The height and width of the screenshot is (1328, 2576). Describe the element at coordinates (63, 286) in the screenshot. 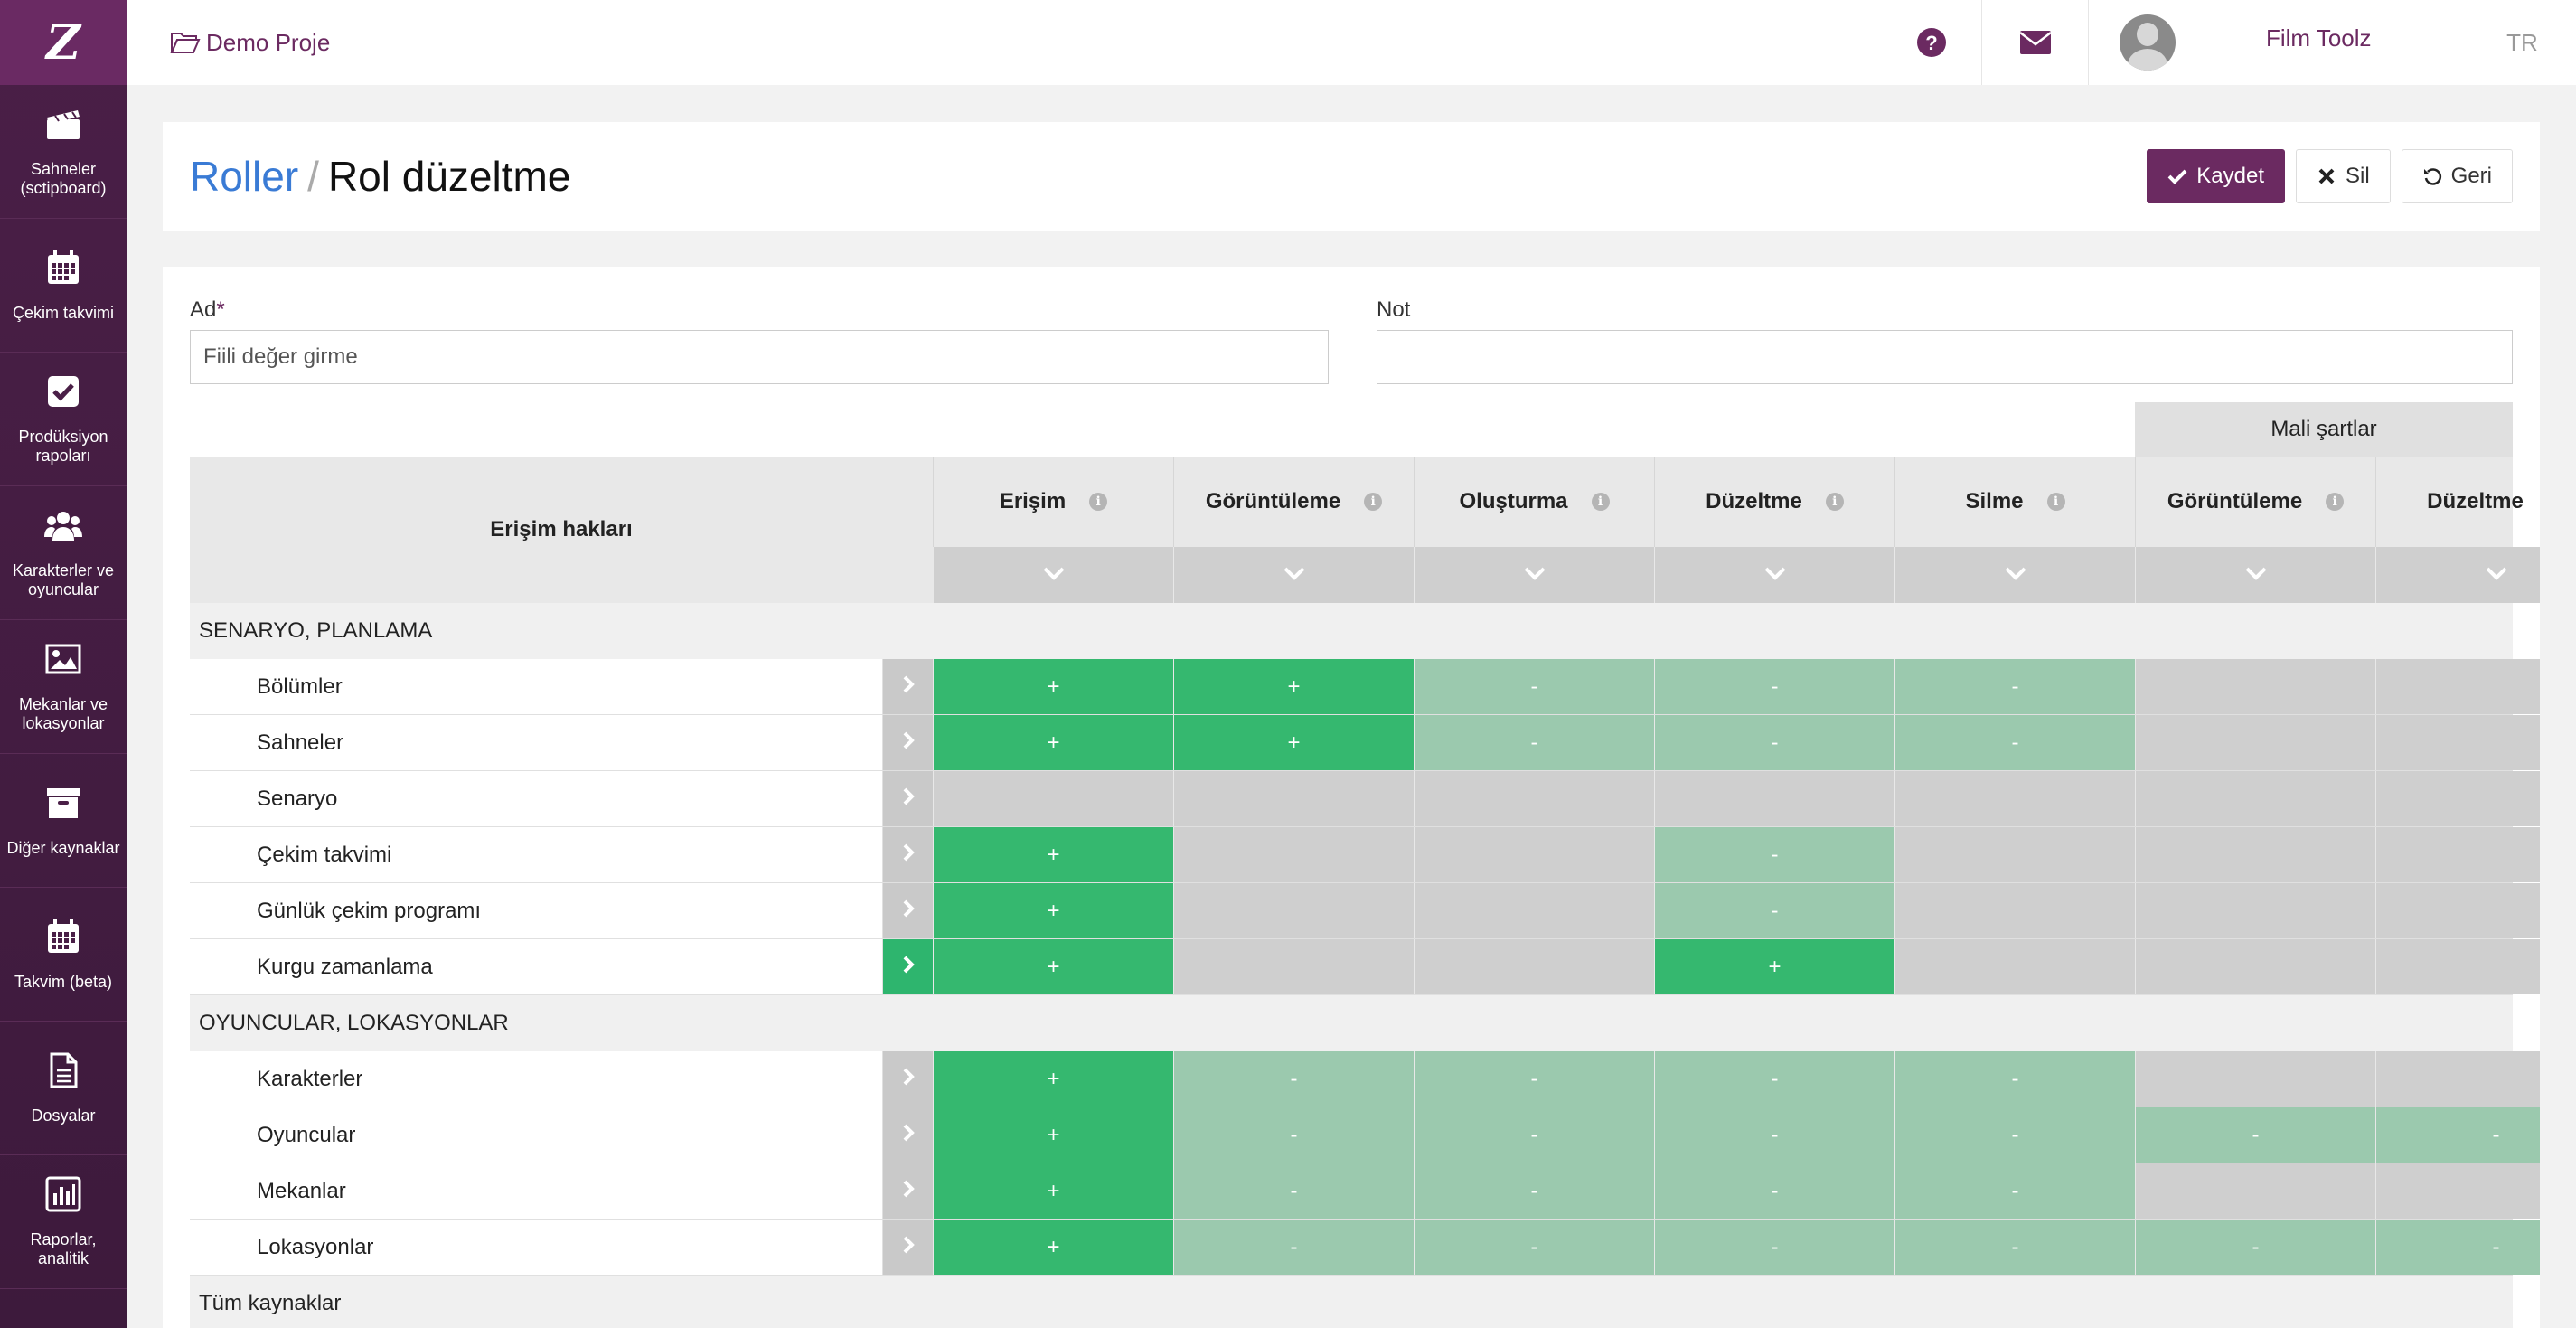

I see `sidebar-item-1: Çekim takvimi` at that location.